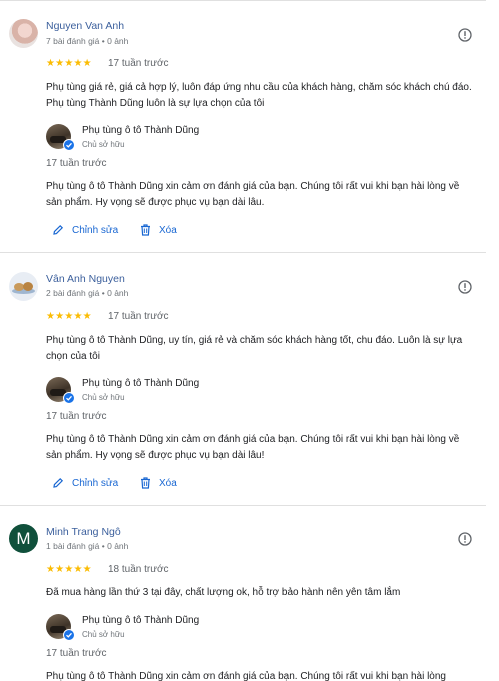 The width and height of the screenshot is (499, 681). What do you see at coordinates (87, 293) in the screenshot?
I see `reviewer-meta: 2 bài đánh giá • 0 ảnh` at bounding box center [87, 293].